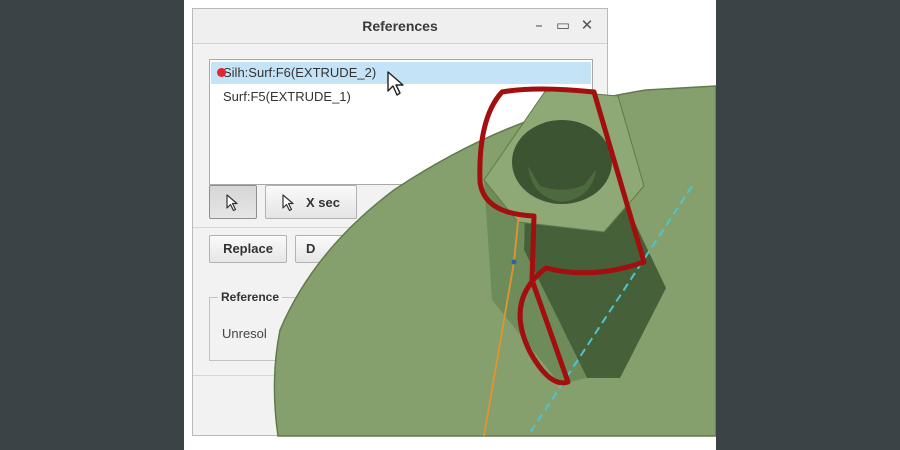  What do you see at coordinates (514, 262) in the screenshot?
I see `datum-point` at bounding box center [514, 262].